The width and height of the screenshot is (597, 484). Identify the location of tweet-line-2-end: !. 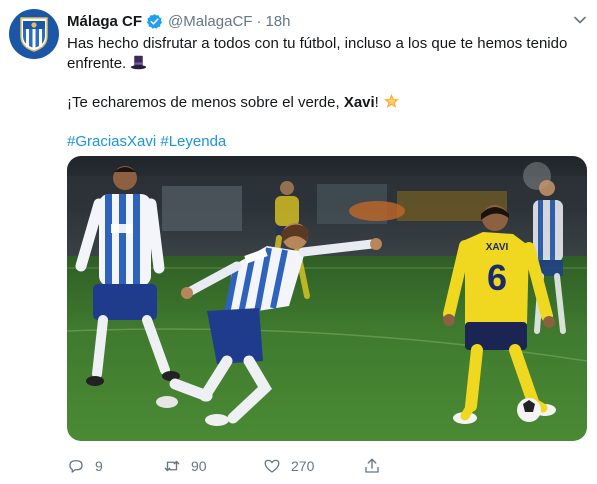
(376, 102).